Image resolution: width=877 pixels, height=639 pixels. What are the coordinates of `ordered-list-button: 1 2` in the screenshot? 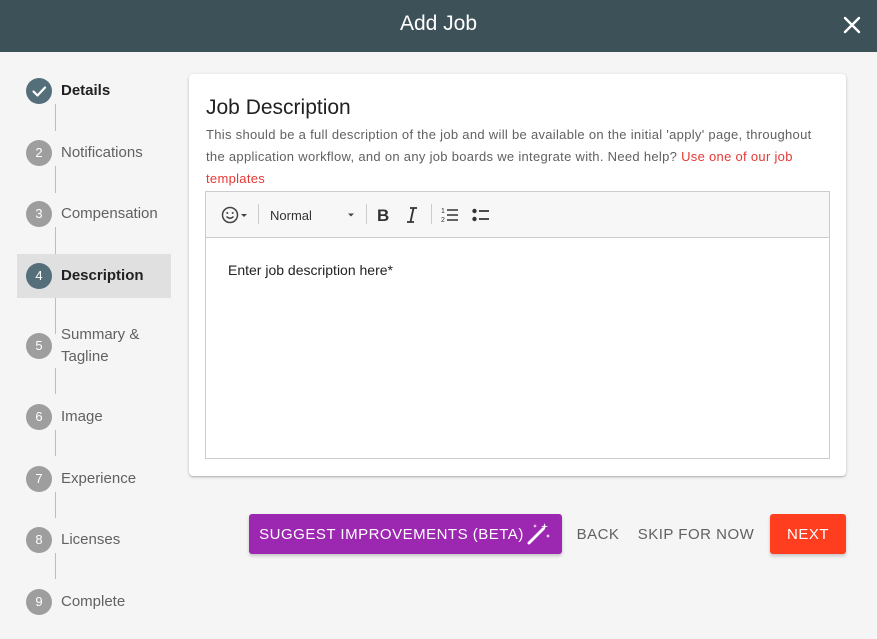 It's located at (450, 215).